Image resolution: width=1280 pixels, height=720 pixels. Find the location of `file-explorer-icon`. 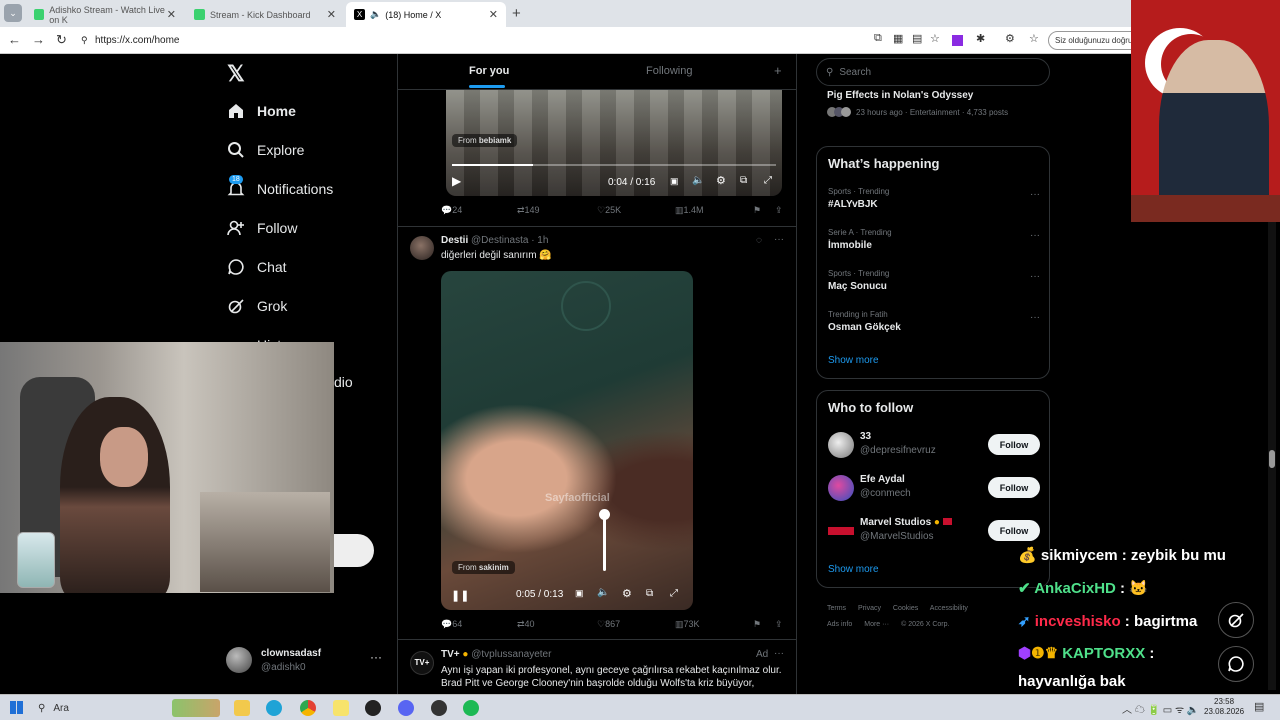

file-explorer-icon is located at coordinates (242, 708).